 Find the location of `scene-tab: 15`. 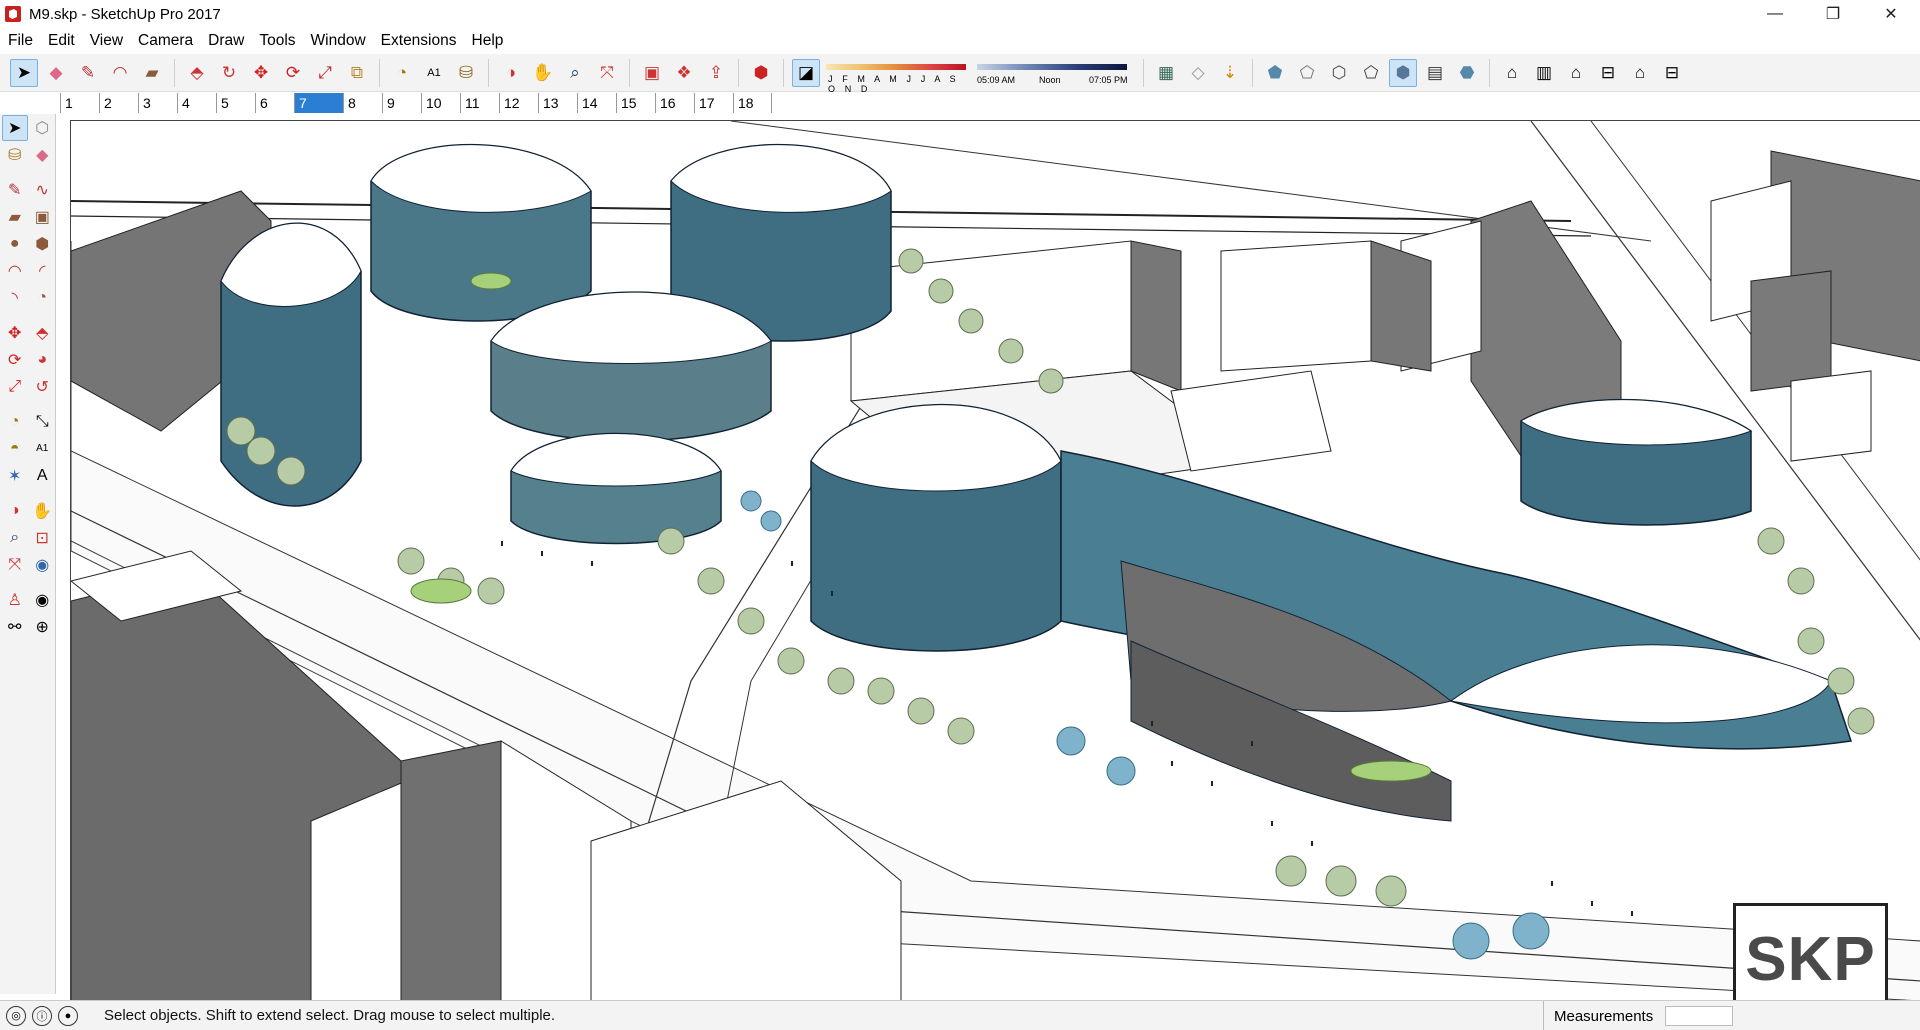

scene-tab: 15 is located at coordinates (635, 103).